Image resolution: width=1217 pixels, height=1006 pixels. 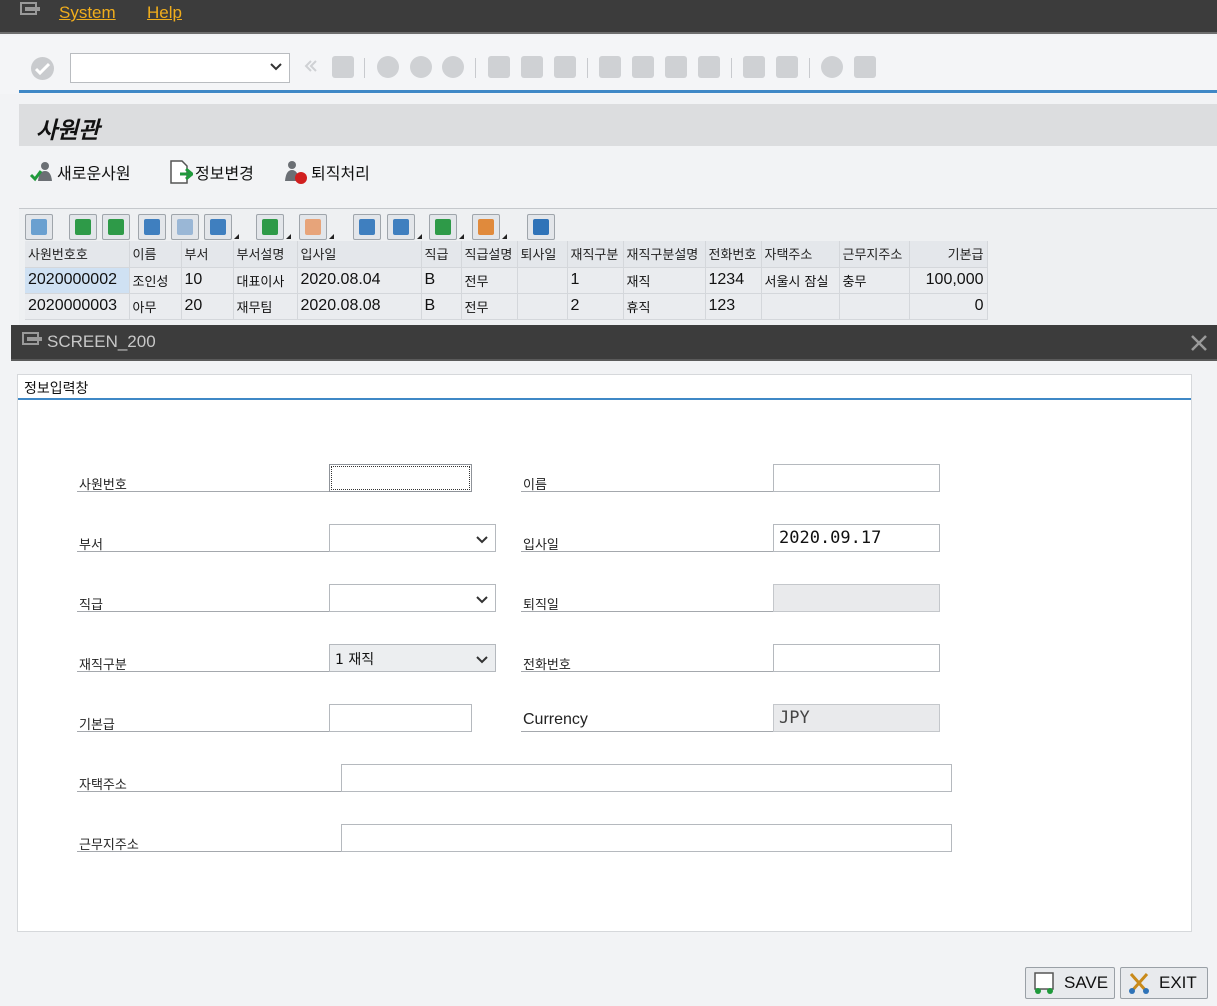 I want to click on help-icon, so click(x=832, y=67).